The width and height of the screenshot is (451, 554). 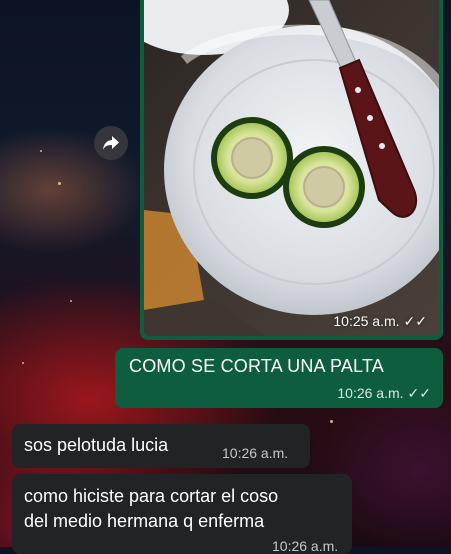 What do you see at coordinates (151, 496) in the screenshot?
I see `incoming-message-text-line: como hiciste para cortar el coso` at bounding box center [151, 496].